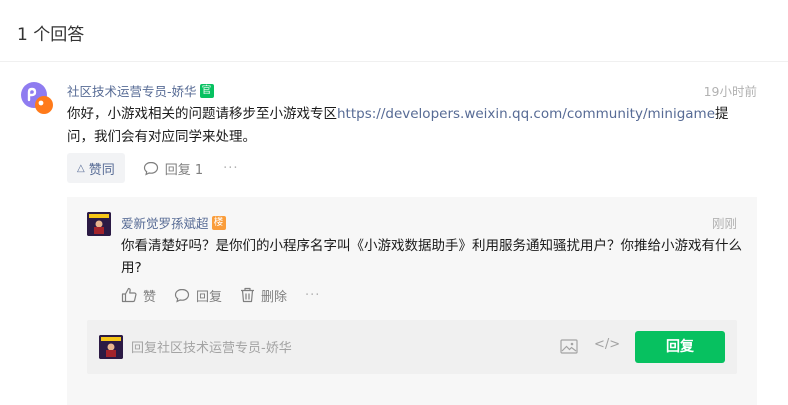 This screenshot has width=788, height=405. Describe the element at coordinates (724, 223) in the screenshot. I see `reply-time: 刚刚` at that location.